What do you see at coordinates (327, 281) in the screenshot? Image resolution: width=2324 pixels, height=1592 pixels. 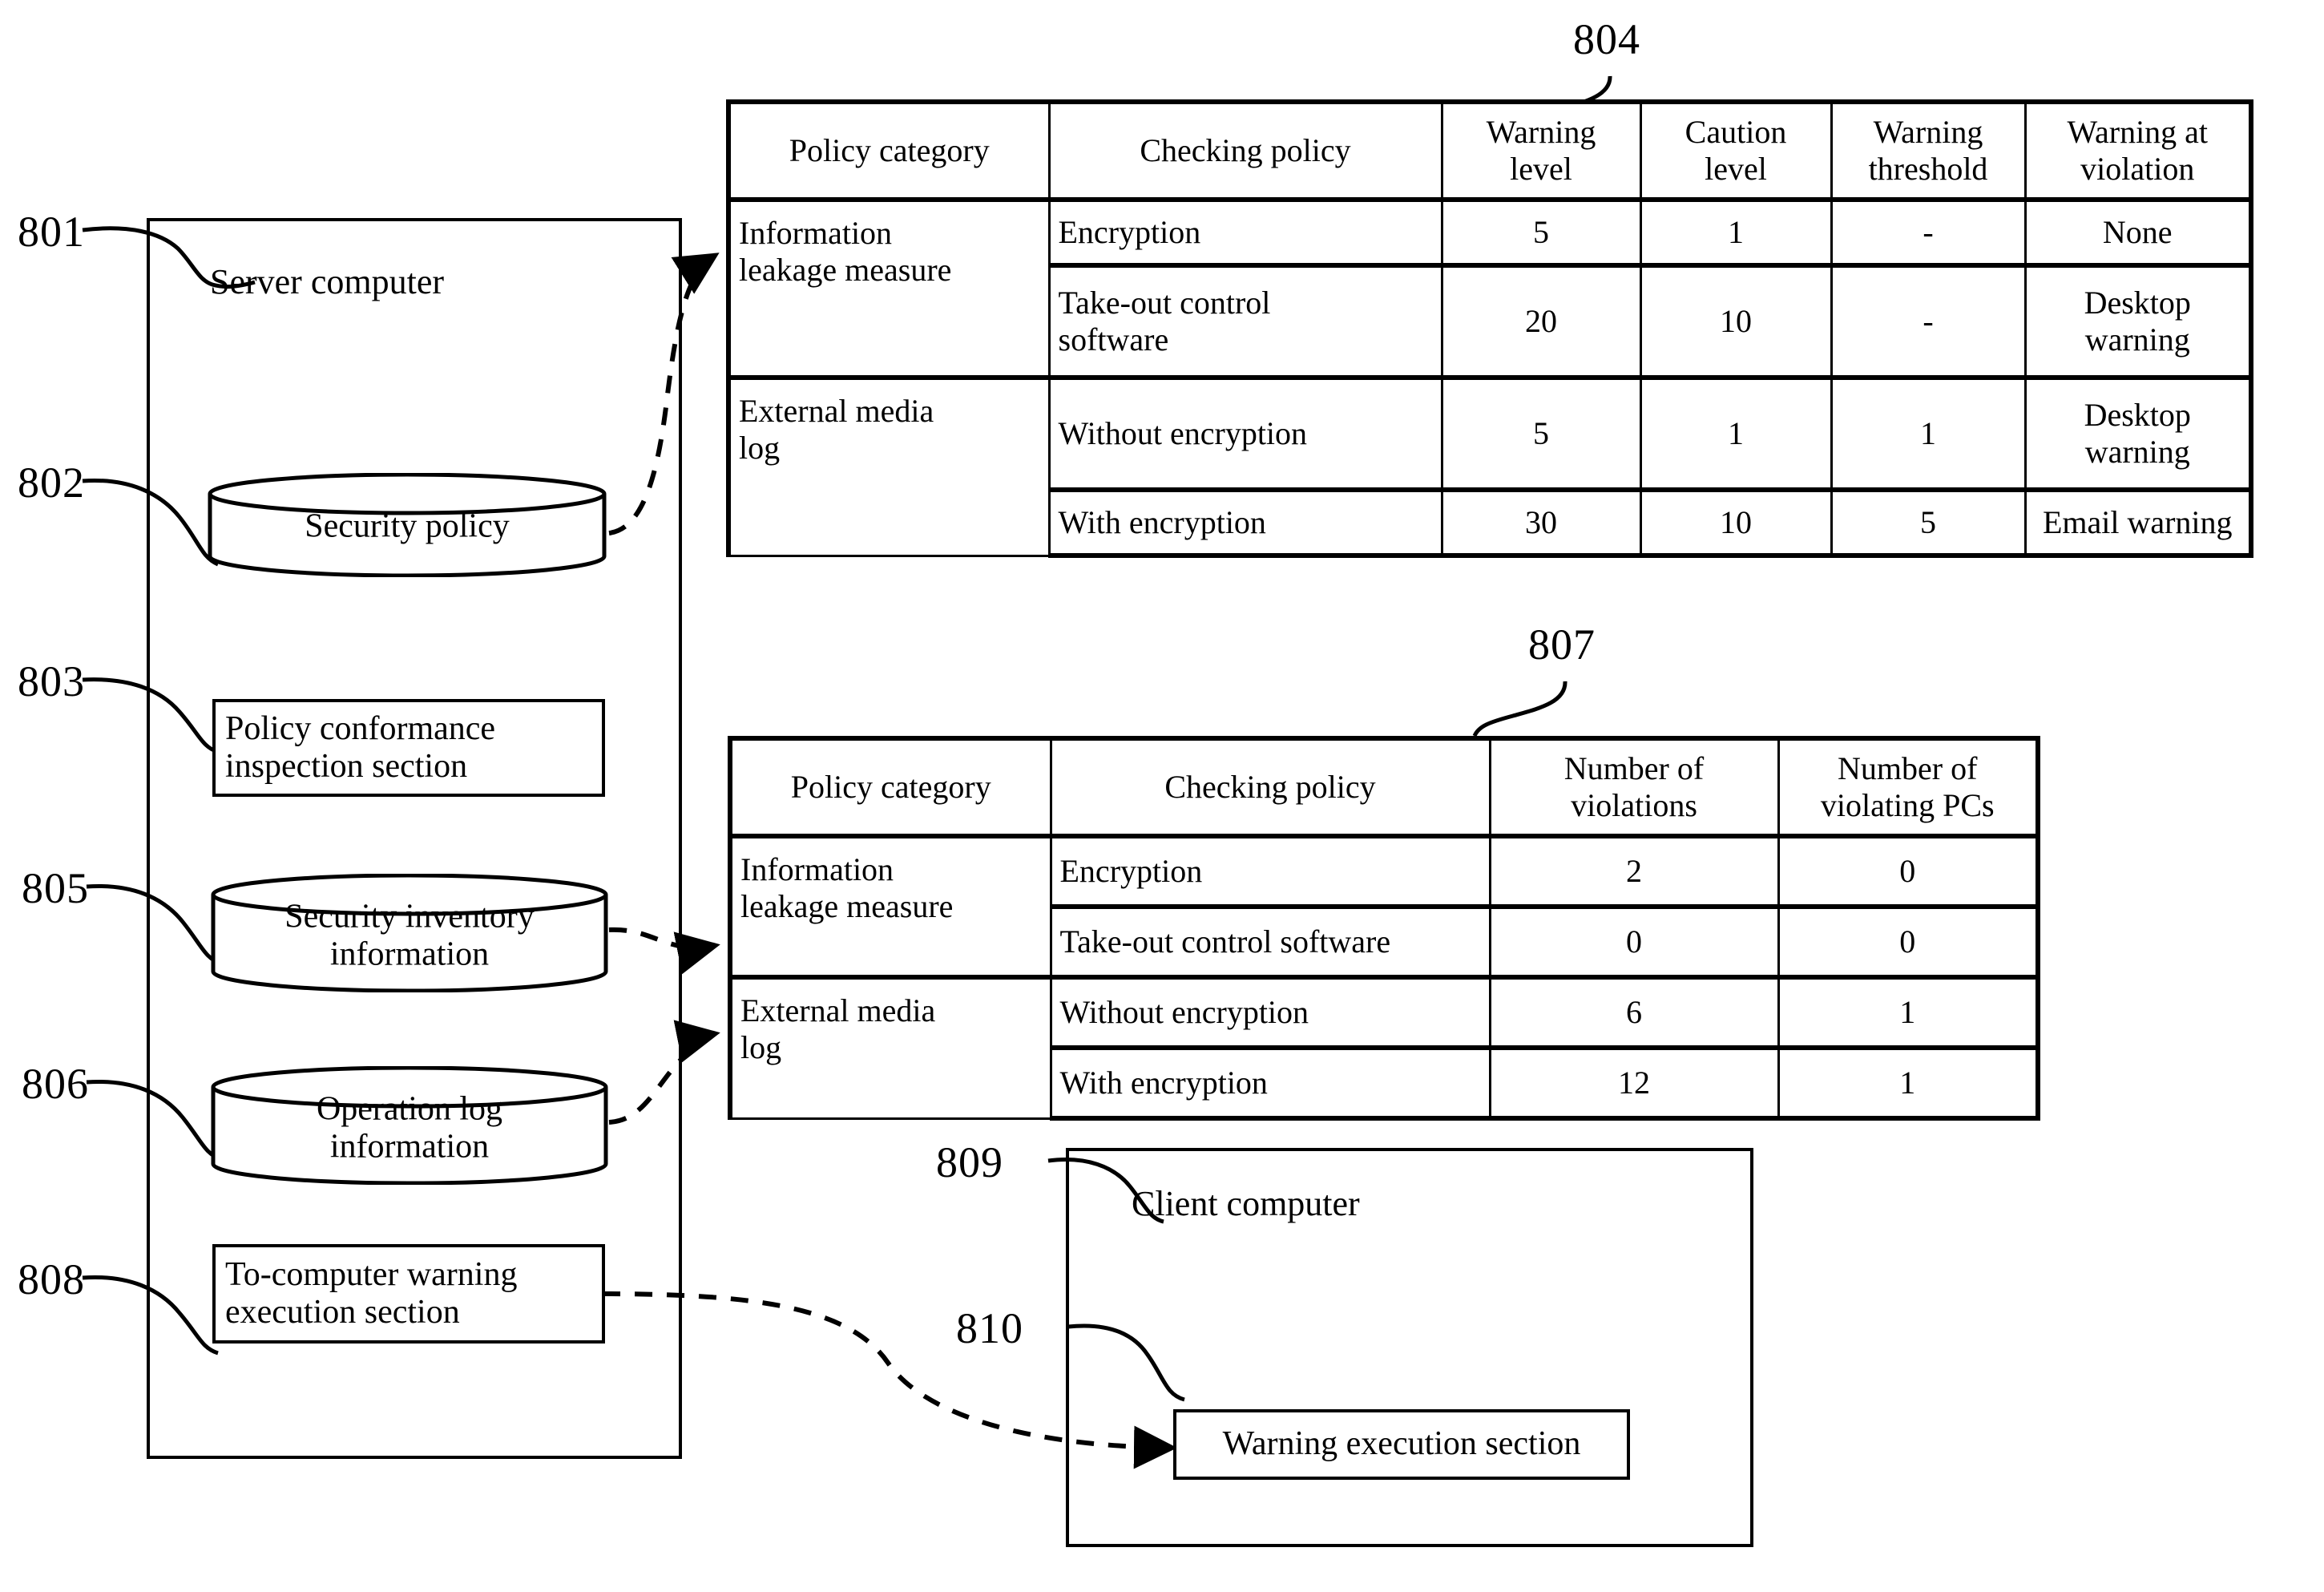 I see `server-computer-title: Server computer` at bounding box center [327, 281].